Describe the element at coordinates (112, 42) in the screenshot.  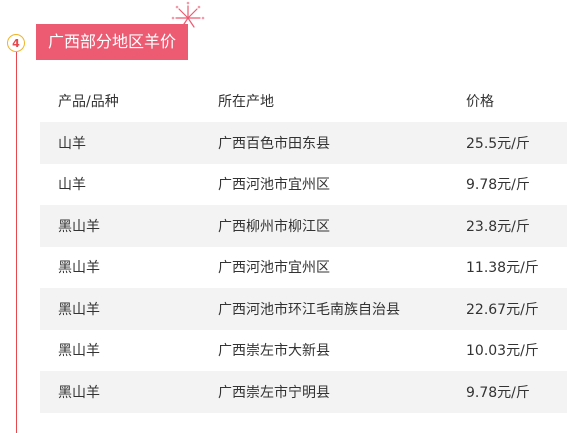
I see `section-title: 广西部分地区羊价` at that location.